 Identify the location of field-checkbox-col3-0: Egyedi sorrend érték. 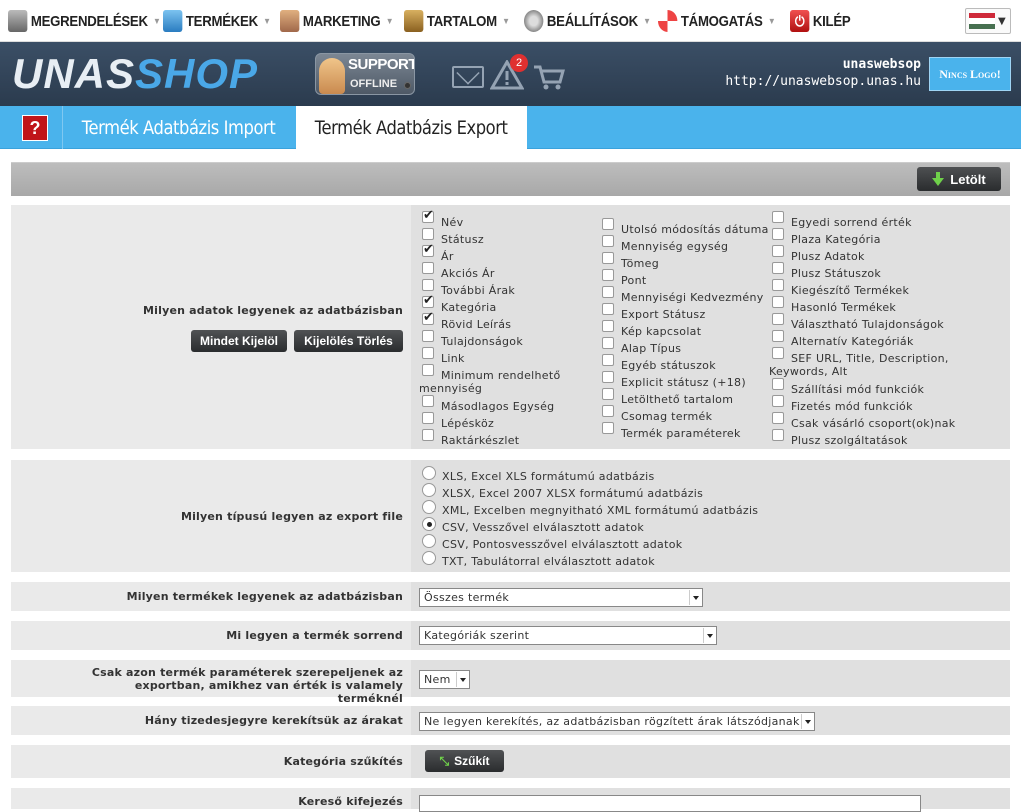
(842, 220).